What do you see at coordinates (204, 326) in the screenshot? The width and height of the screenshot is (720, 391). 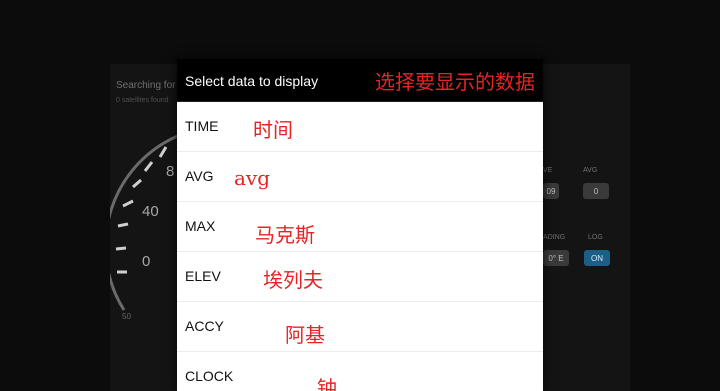 I see `option-label: ACCY` at bounding box center [204, 326].